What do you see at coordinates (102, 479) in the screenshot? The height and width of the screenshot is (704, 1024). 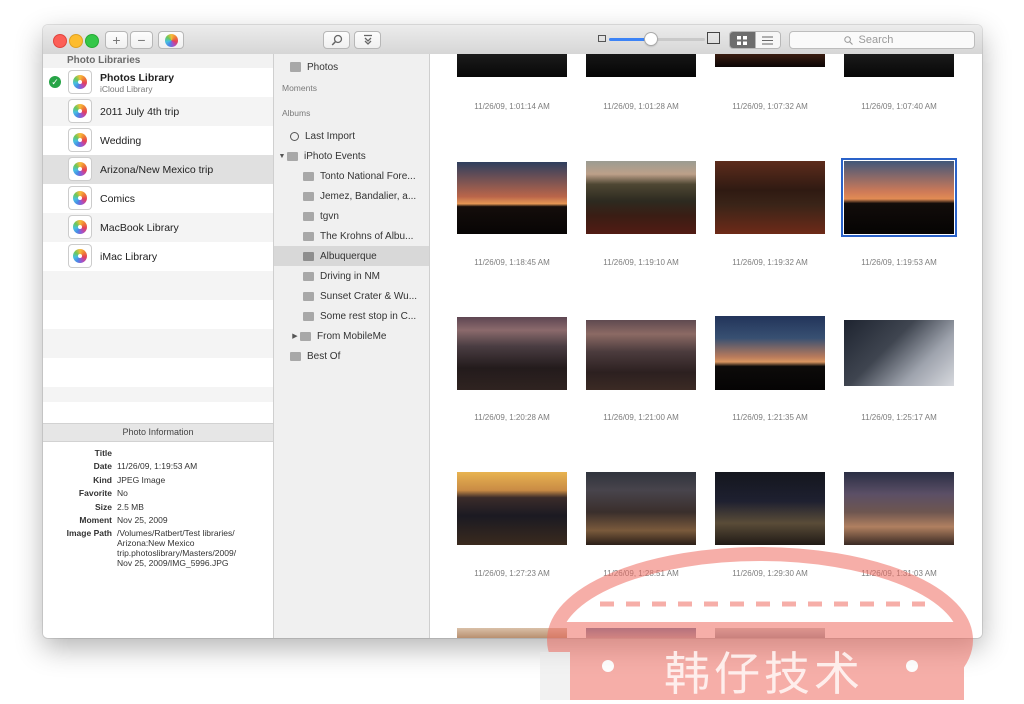 I see `info-label: Kind` at bounding box center [102, 479].